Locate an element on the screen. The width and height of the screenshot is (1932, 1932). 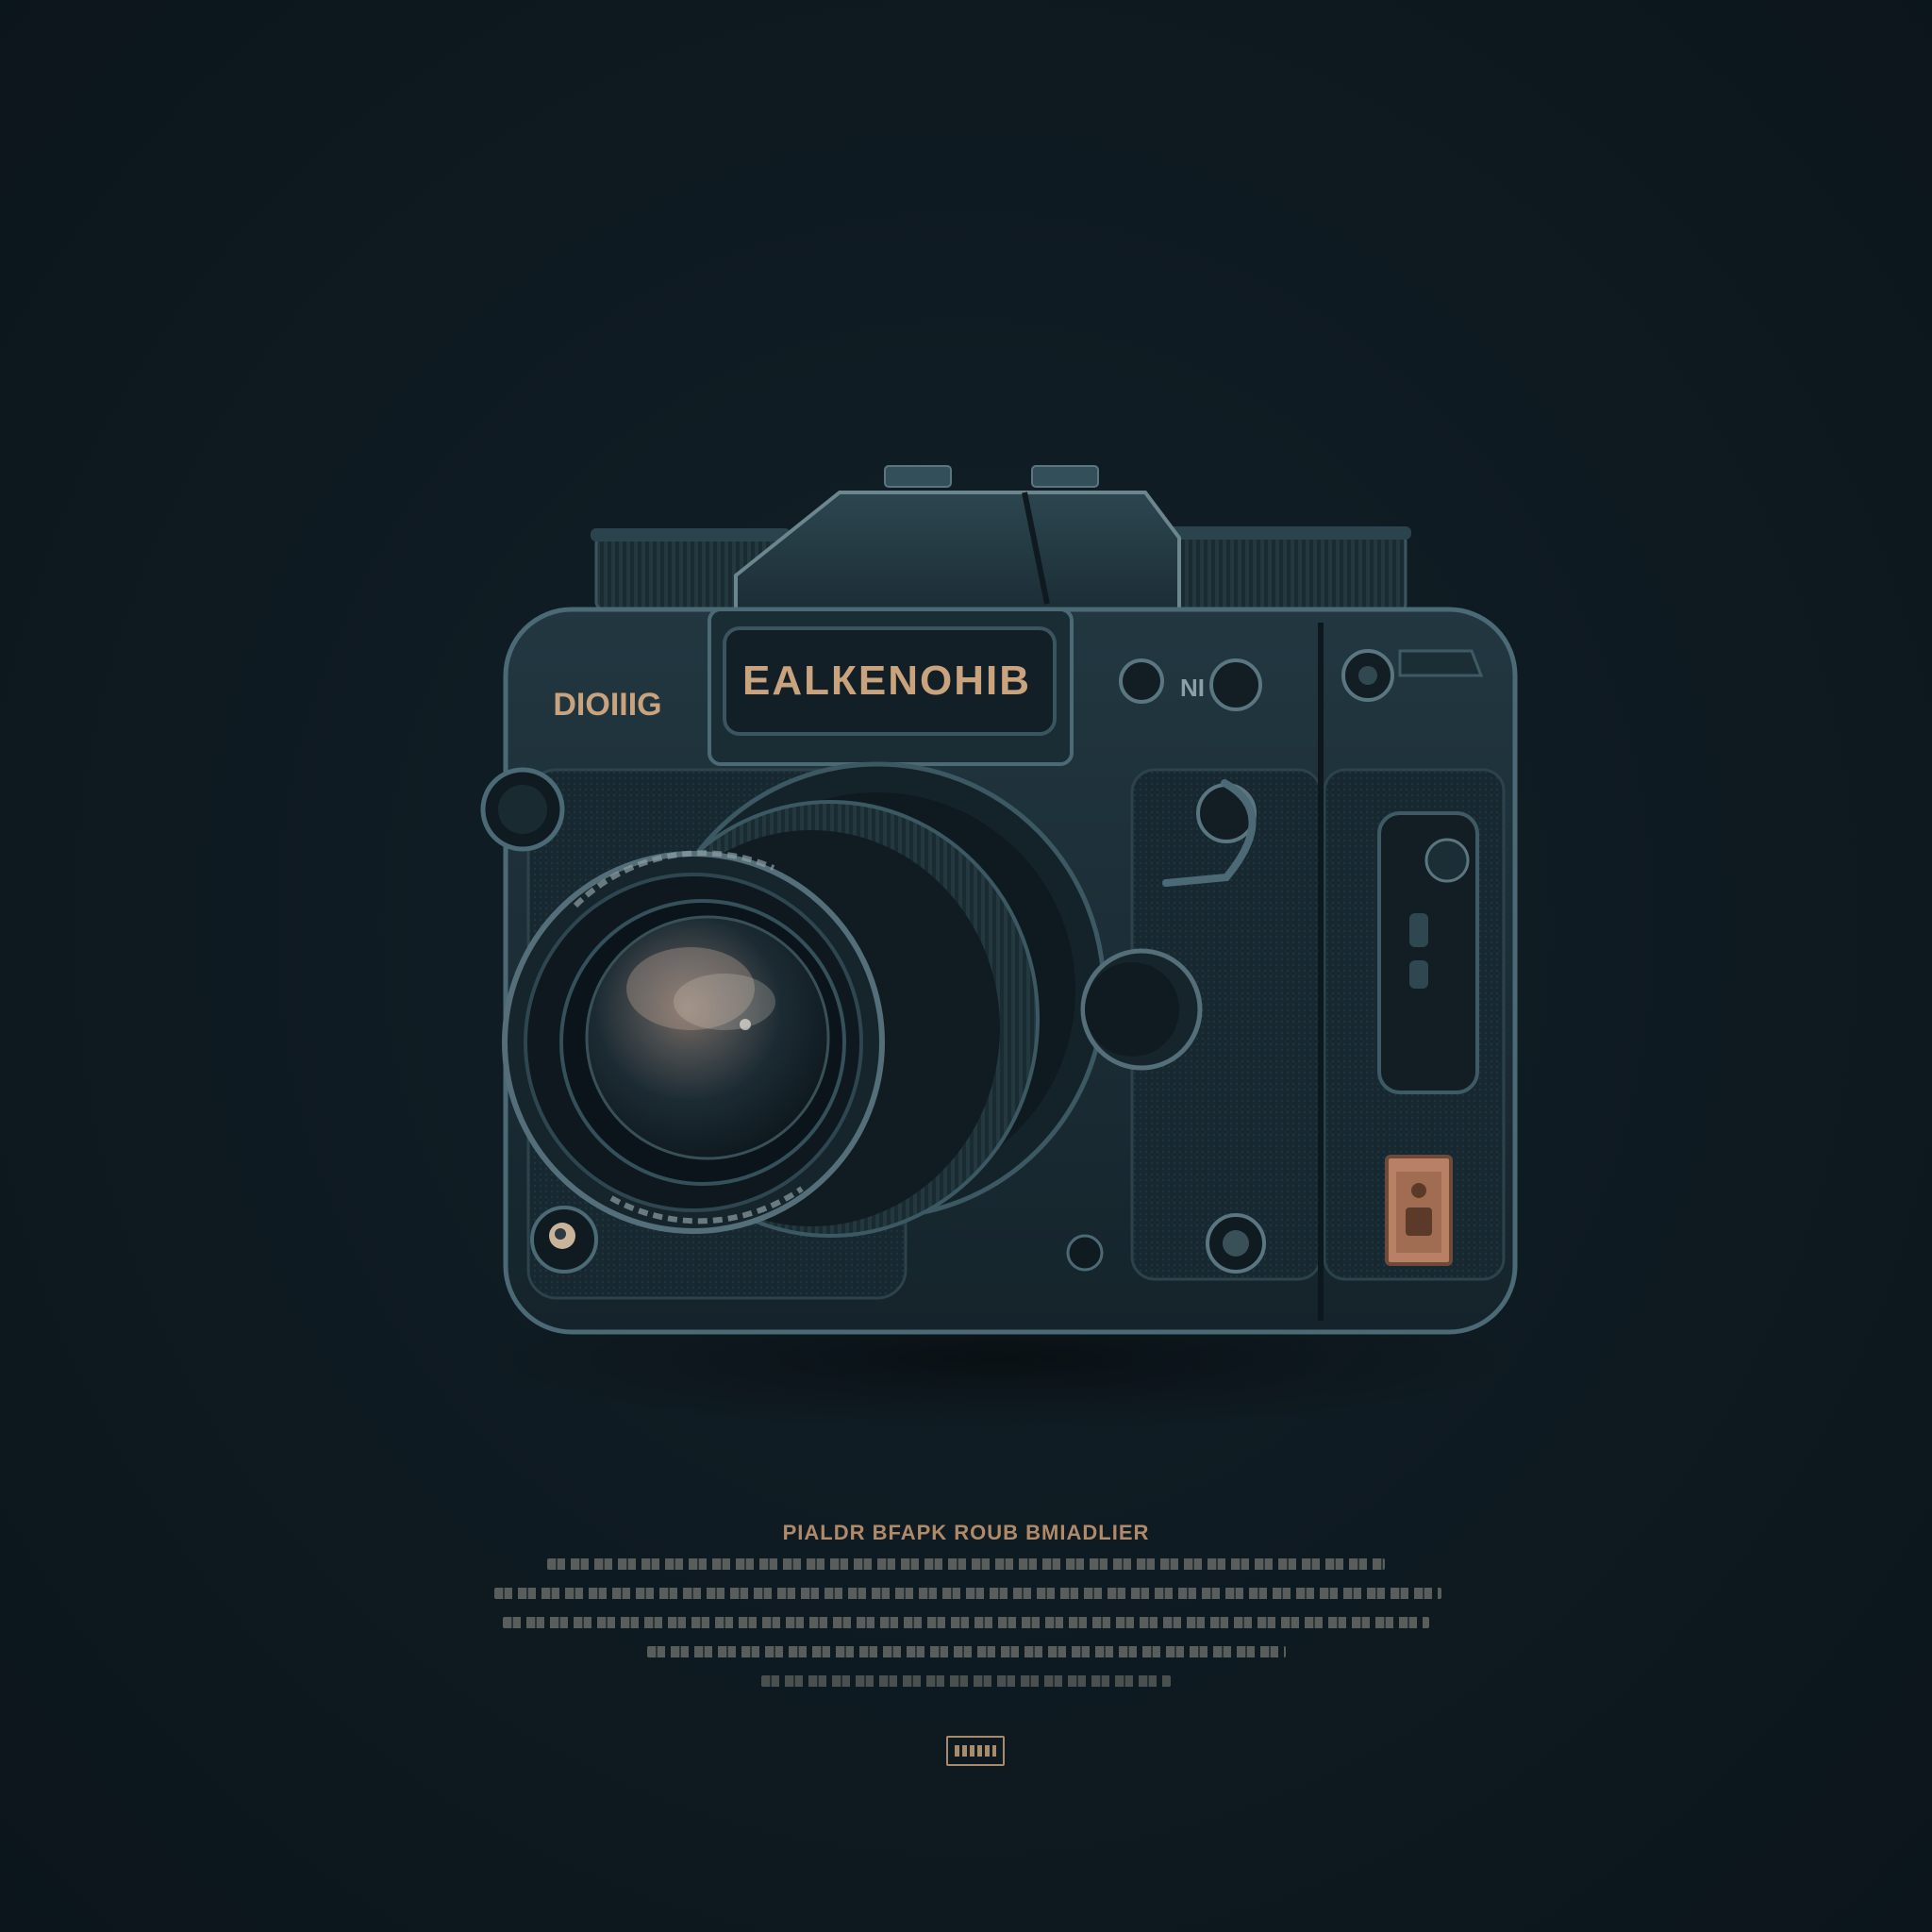
copper-badge is located at coordinates (1419, 1211).